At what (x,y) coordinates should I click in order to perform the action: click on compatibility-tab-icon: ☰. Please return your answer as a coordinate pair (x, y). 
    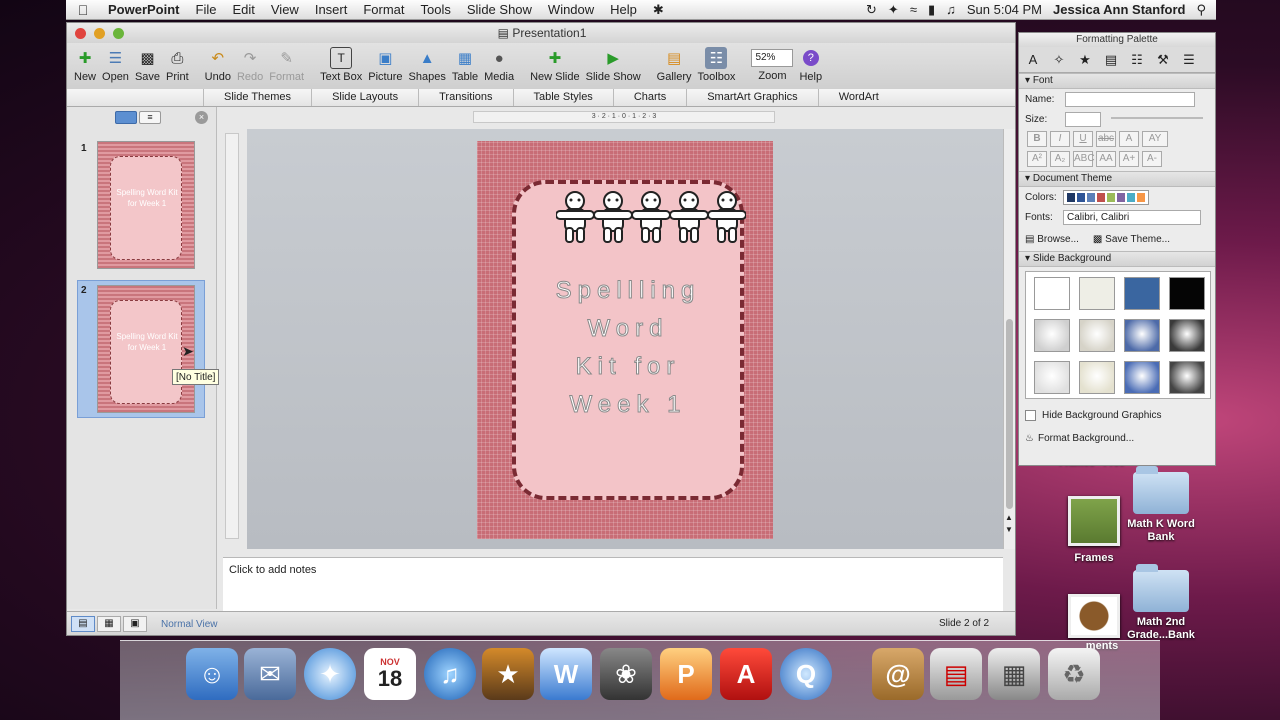
    Looking at the image, I should click on (1189, 60).